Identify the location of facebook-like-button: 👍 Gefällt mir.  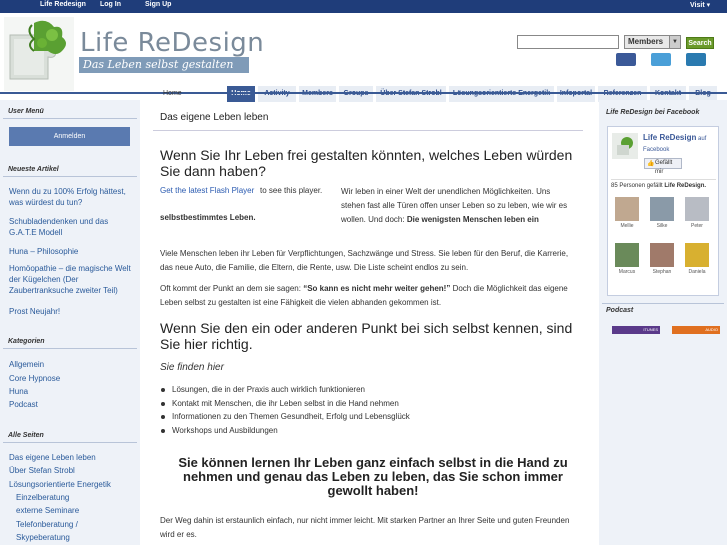
(663, 166).